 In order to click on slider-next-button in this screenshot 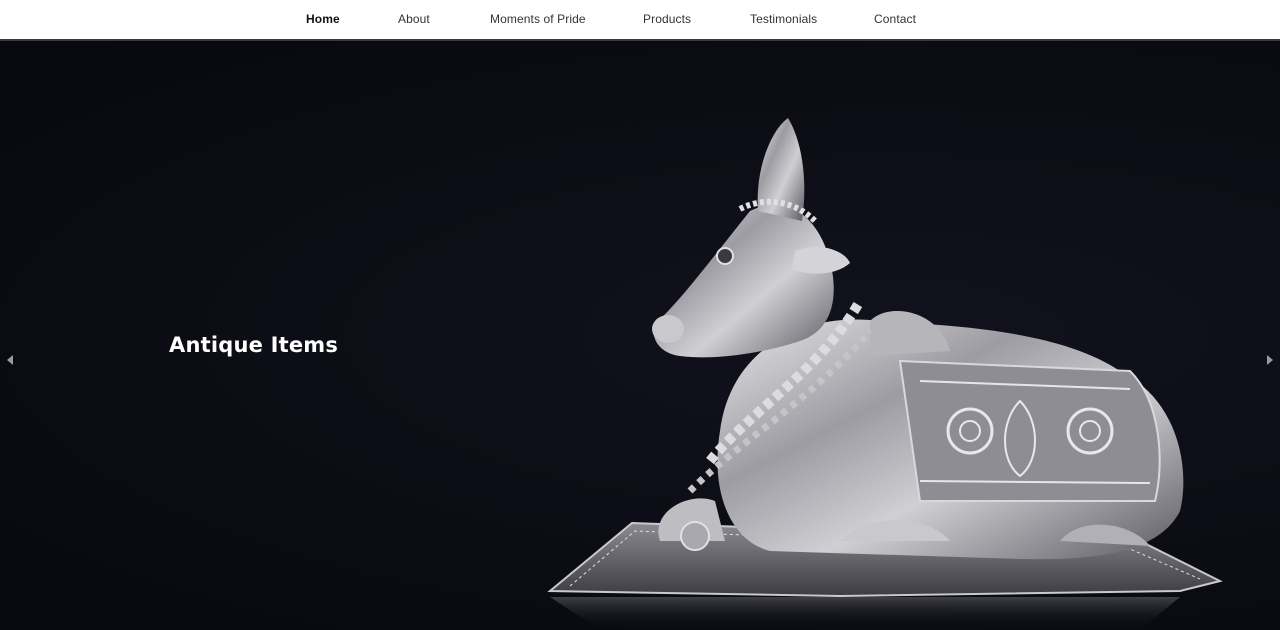, I will do `click(1270, 360)`.